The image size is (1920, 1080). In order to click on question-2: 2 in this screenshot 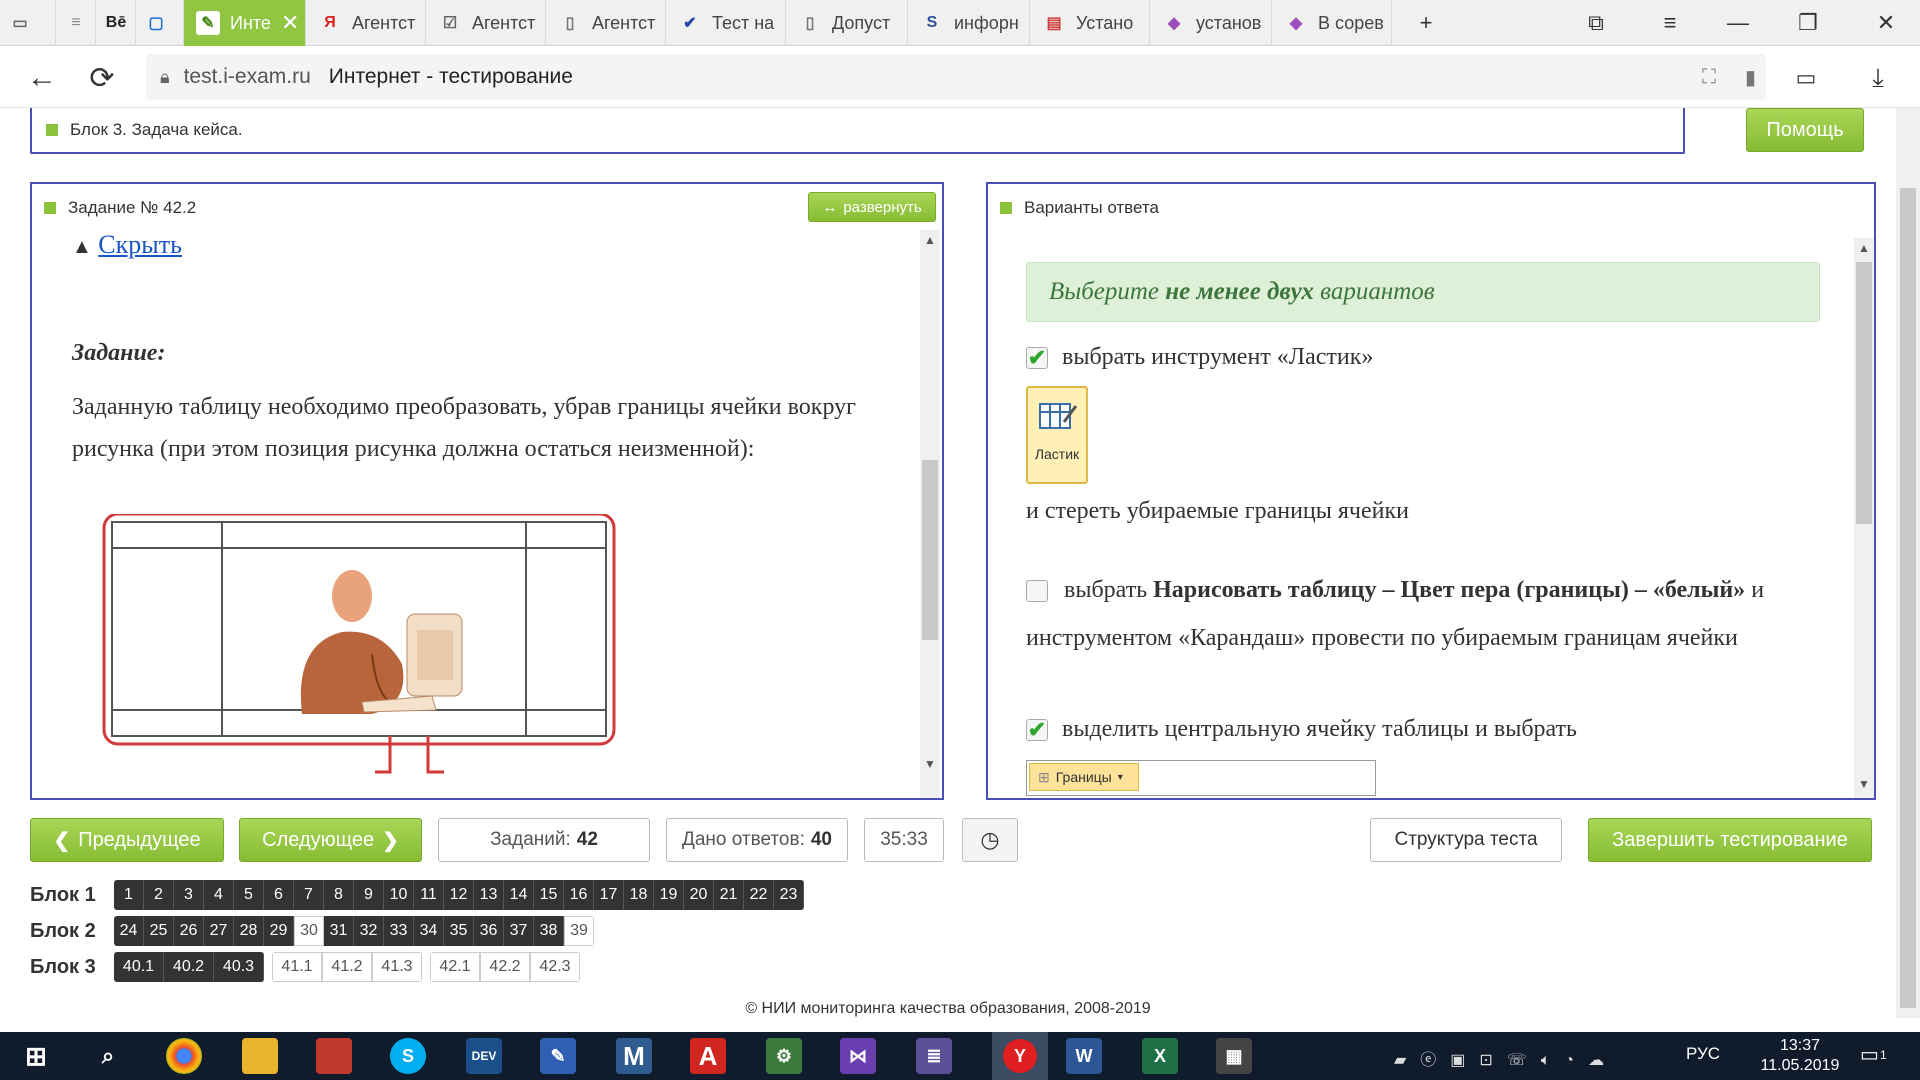, I will do `click(159, 895)`.